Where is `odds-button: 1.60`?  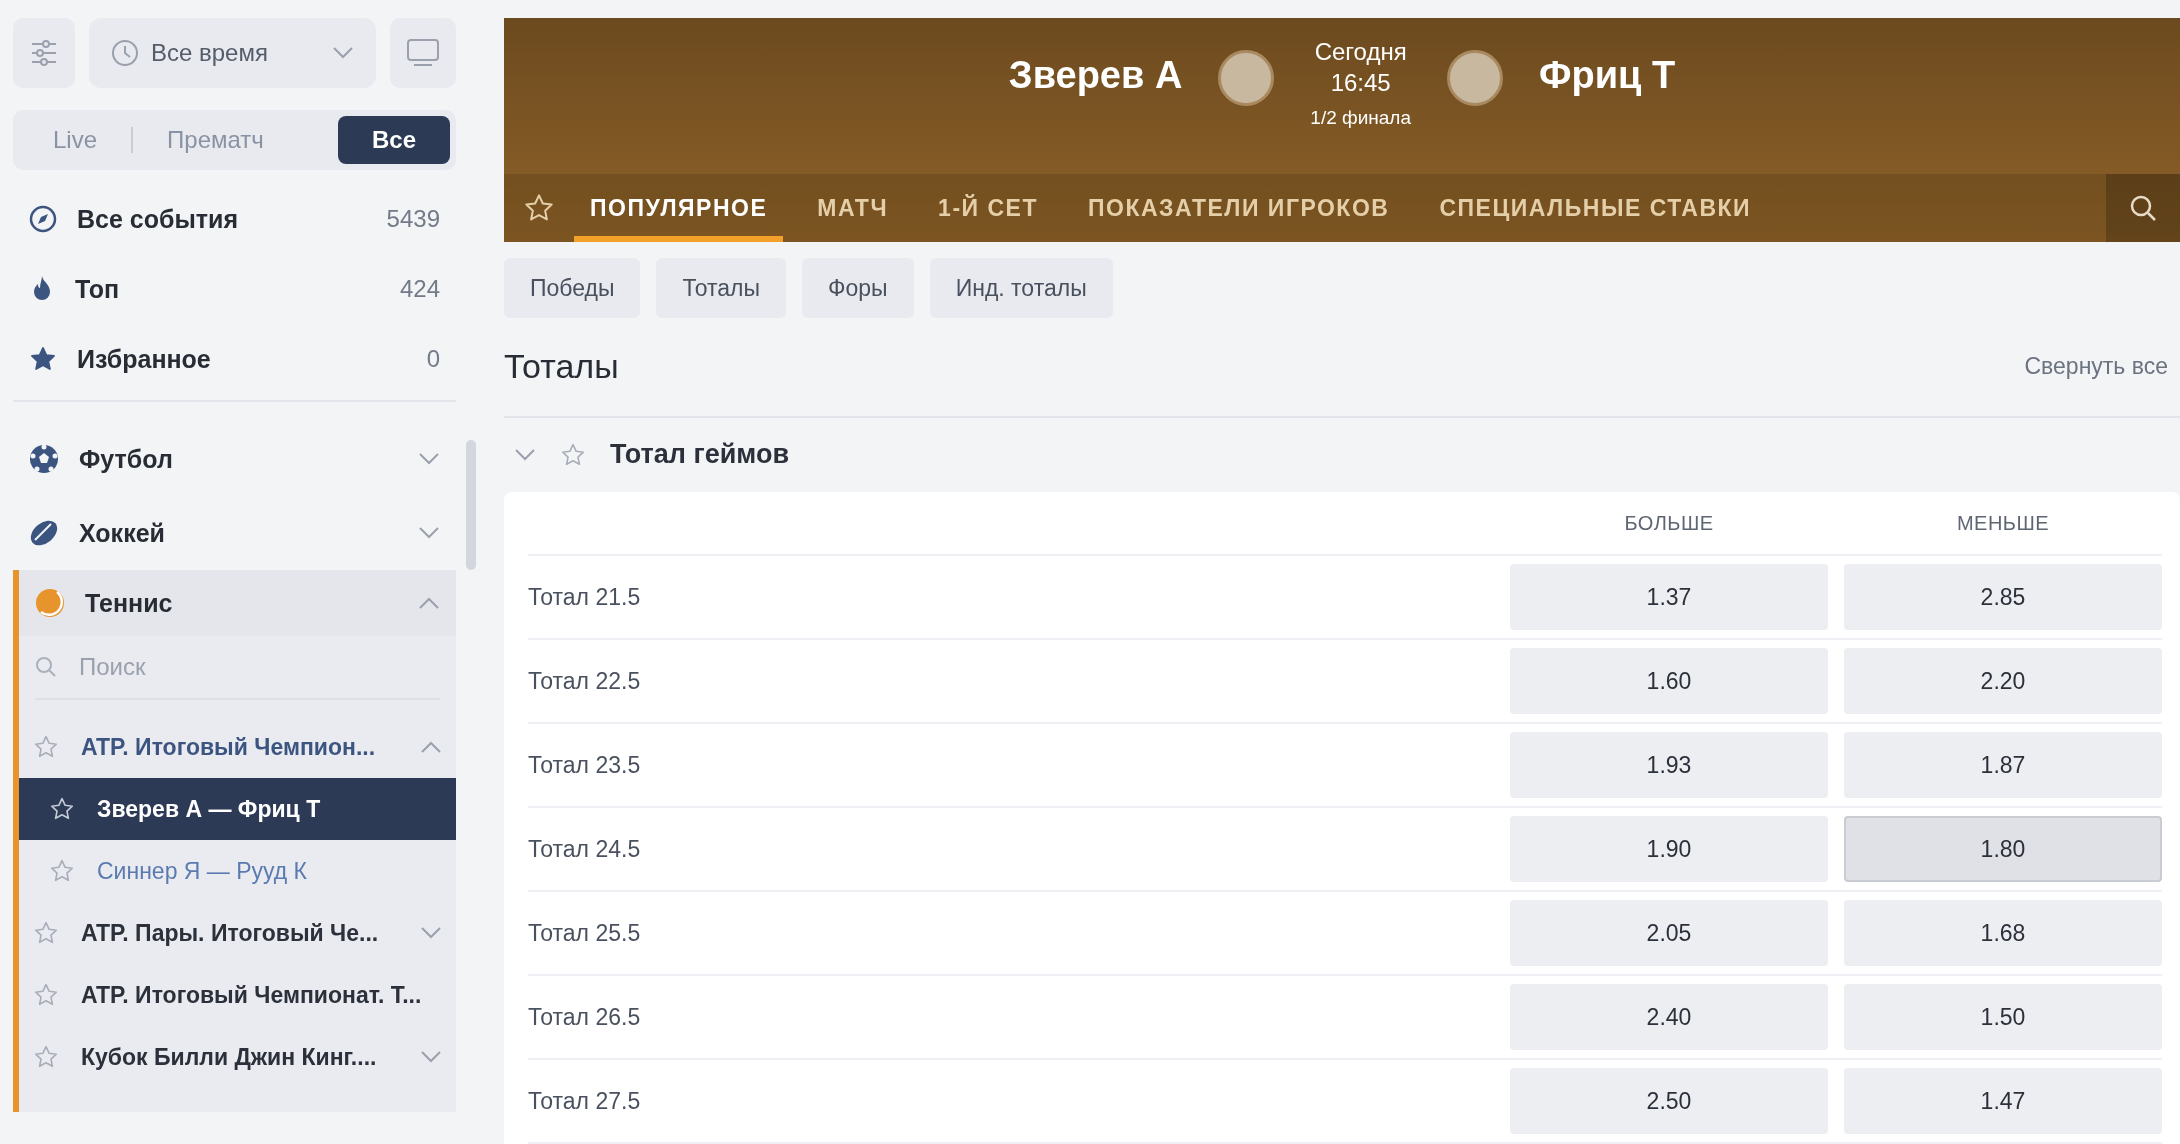
odds-button: 1.60 is located at coordinates (1669, 681).